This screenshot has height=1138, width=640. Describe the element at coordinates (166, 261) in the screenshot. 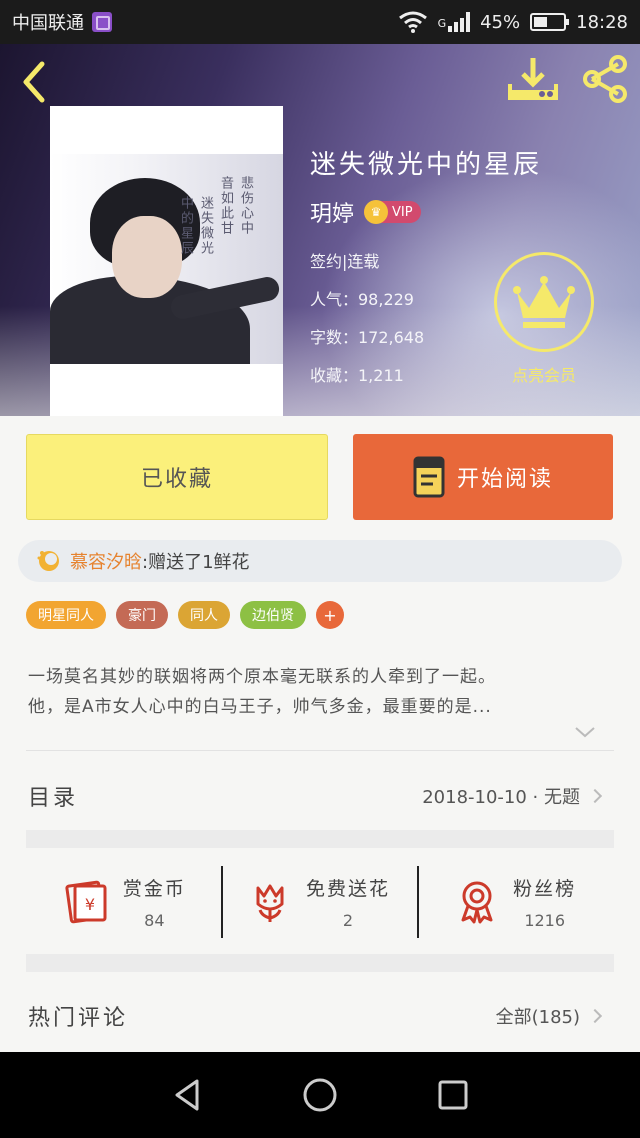

I see `book-cover: 中的星辰 迷失微光 音如此甘 悲伤心中` at that location.